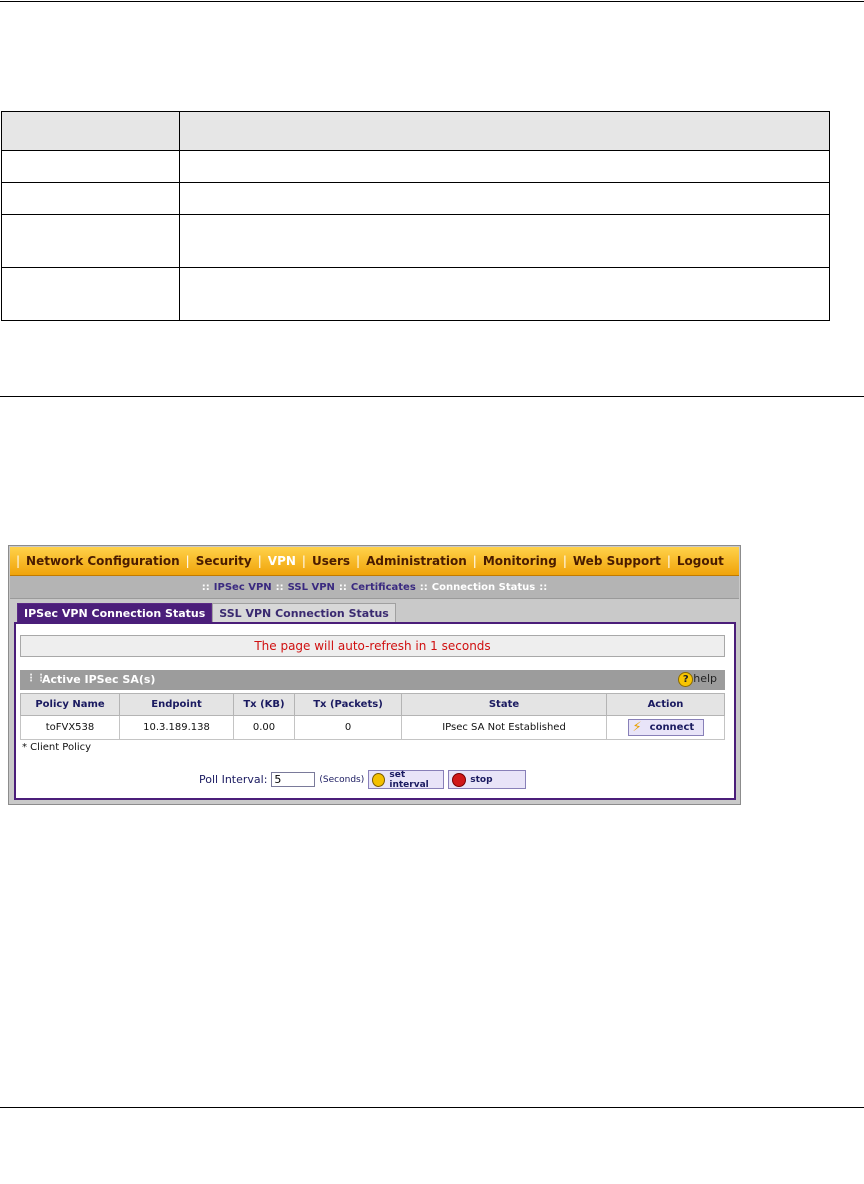  Describe the element at coordinates (348, 727) in the screenshot. I see `cell-tx-packets: 0` at that location.